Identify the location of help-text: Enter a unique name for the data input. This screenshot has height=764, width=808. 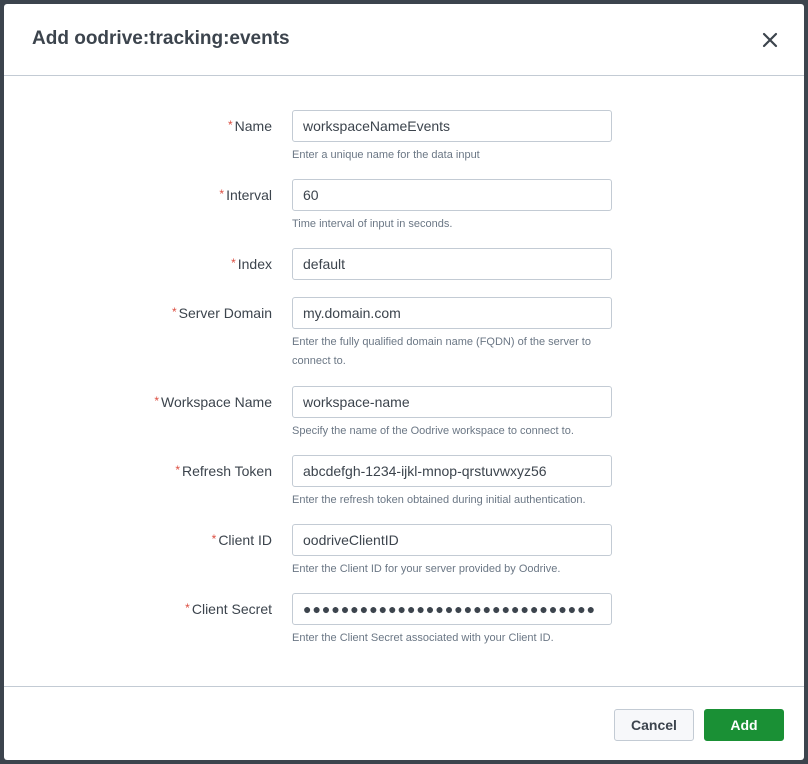
(386, 155).